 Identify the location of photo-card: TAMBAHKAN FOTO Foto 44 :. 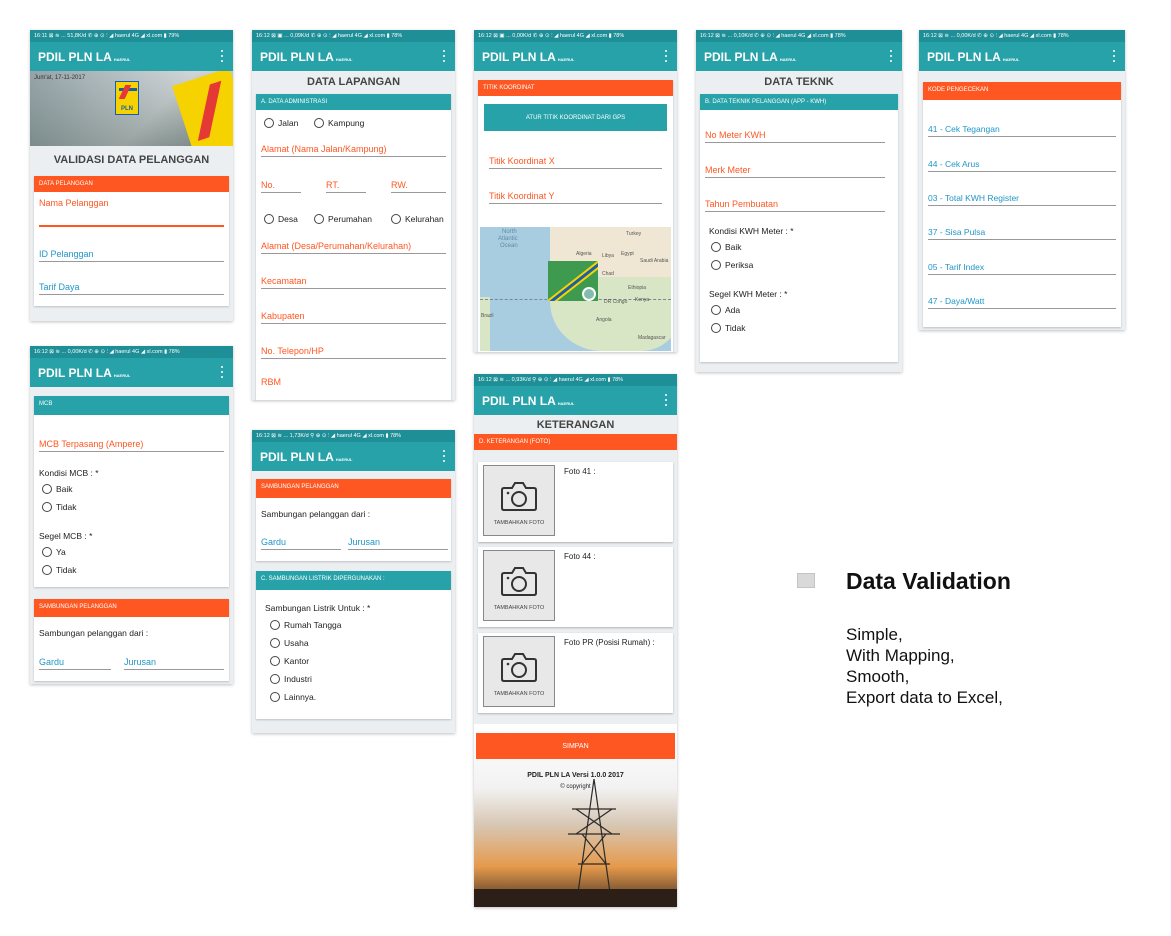
(575, 587).